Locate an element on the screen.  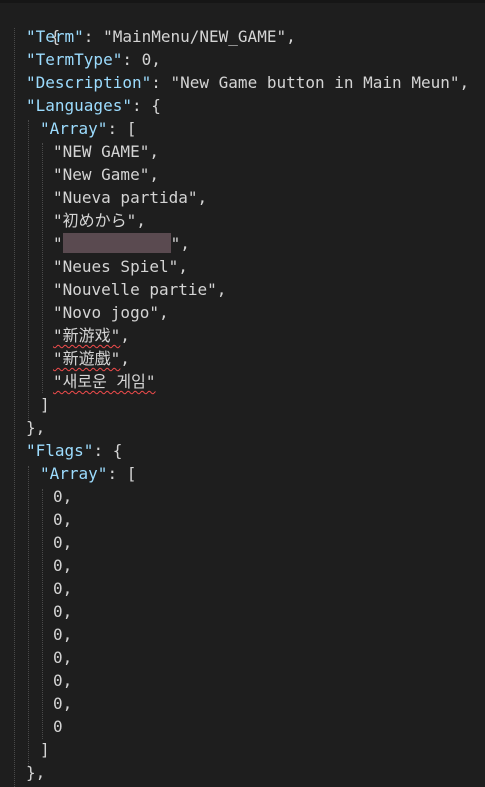
flags-array-key: "Array" is located at coordinates (74, 473).